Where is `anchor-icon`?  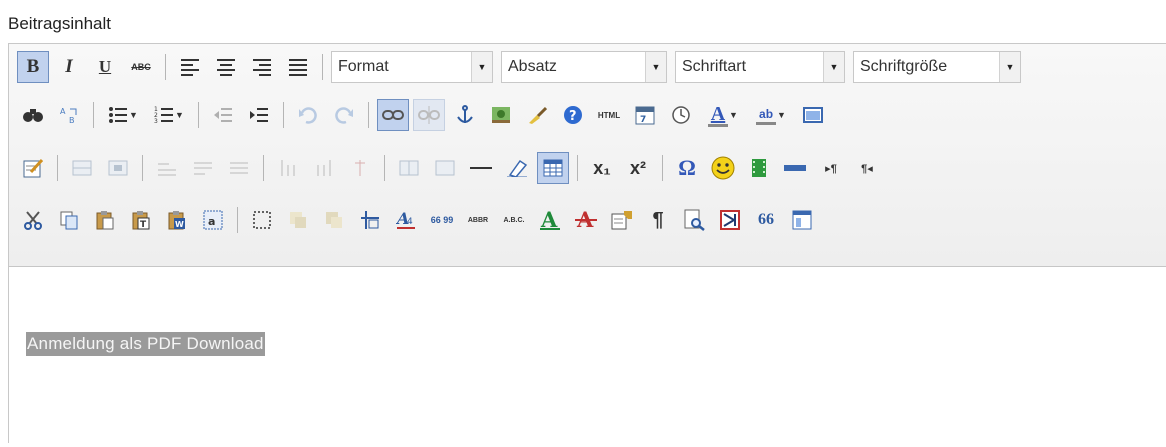 anchor-icon is located at coordinates (465, 115).